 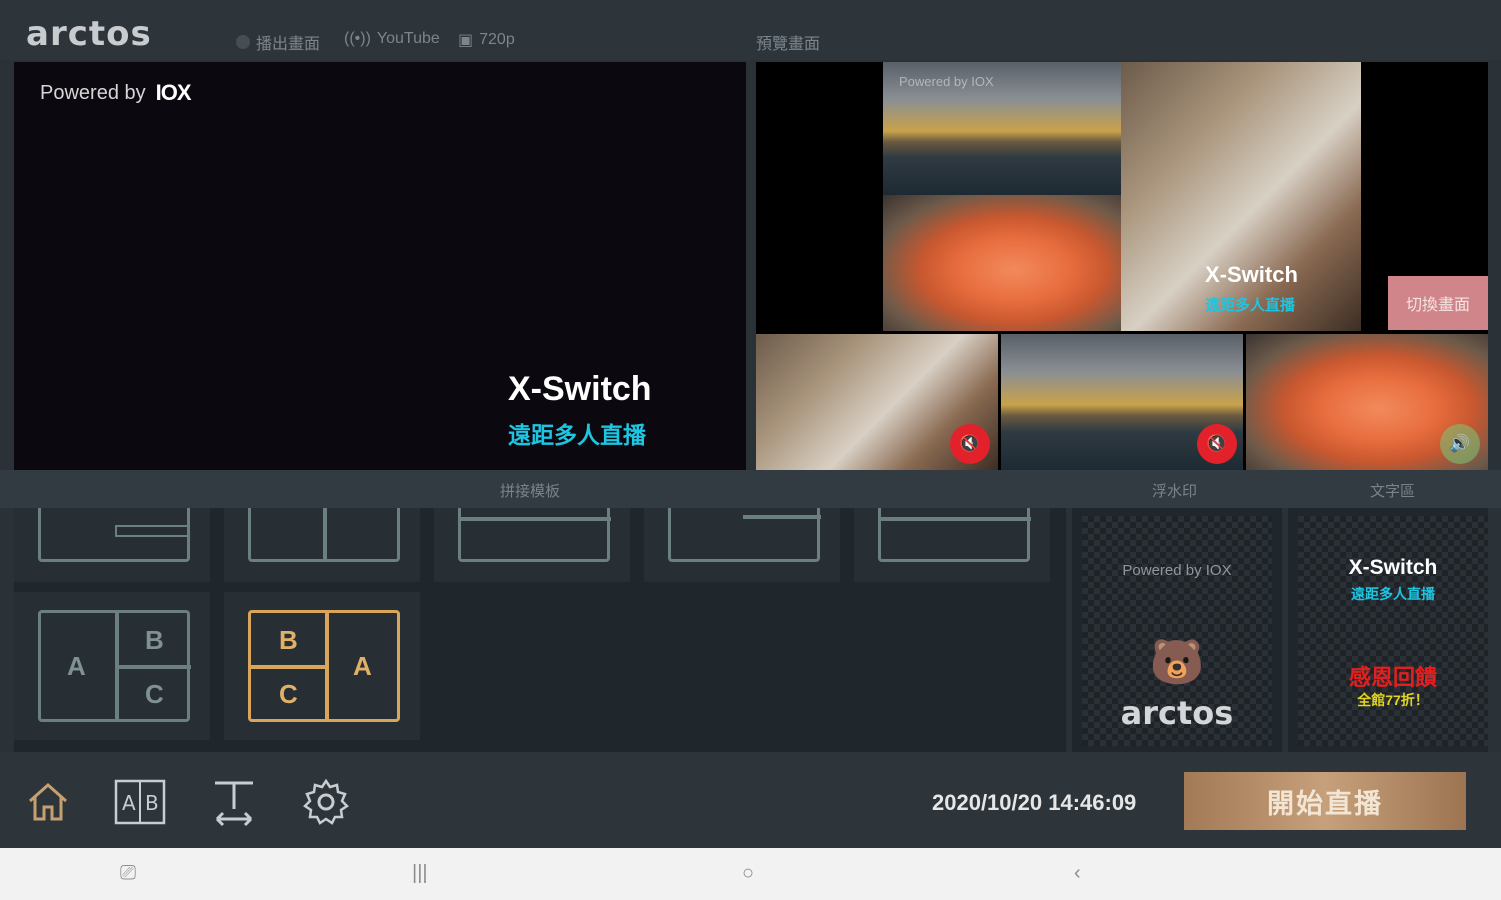 What do you see at coordinates (1177, 713) in the screenshot?
I see `watermark-arctos-text: arctos` at bounding box center [1177, 713].